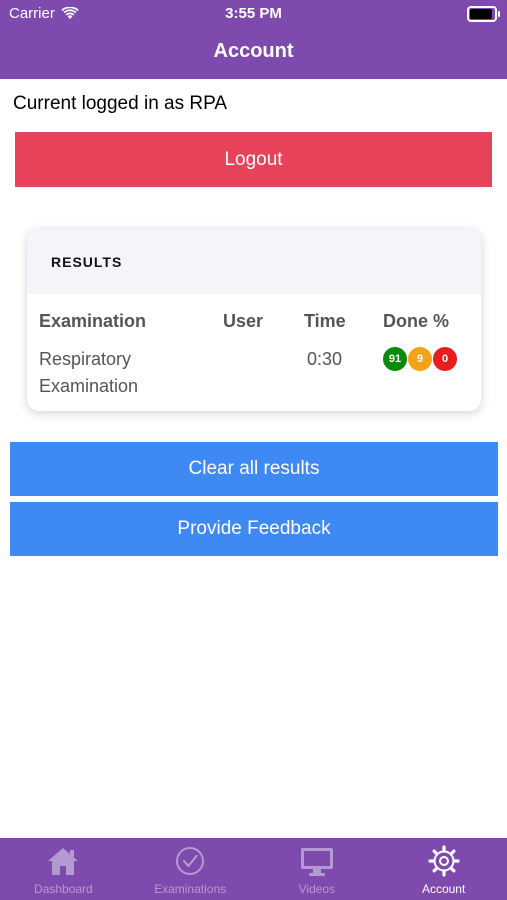  I want to click on examination-name-line2: Examination, so click(89, 386).